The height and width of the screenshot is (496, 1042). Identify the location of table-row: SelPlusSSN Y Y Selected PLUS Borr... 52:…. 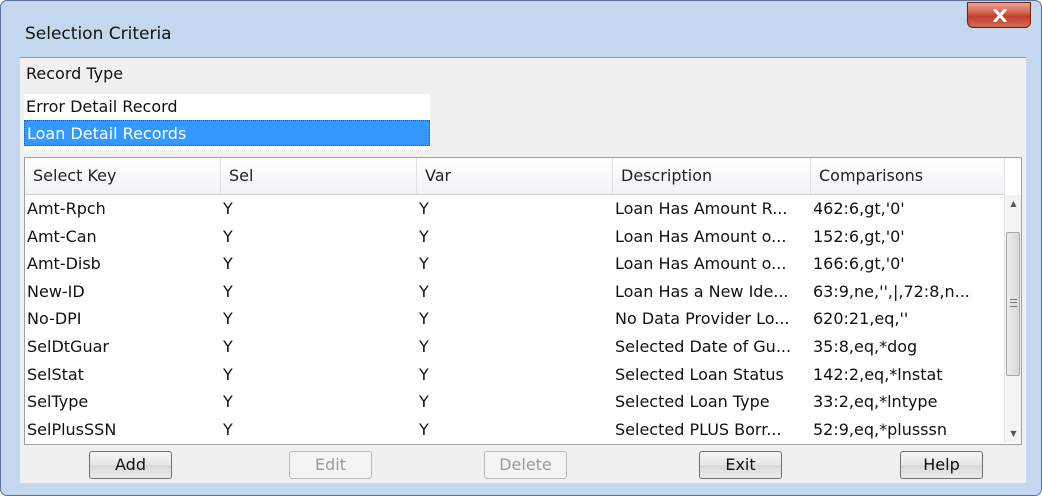
(515, 430).